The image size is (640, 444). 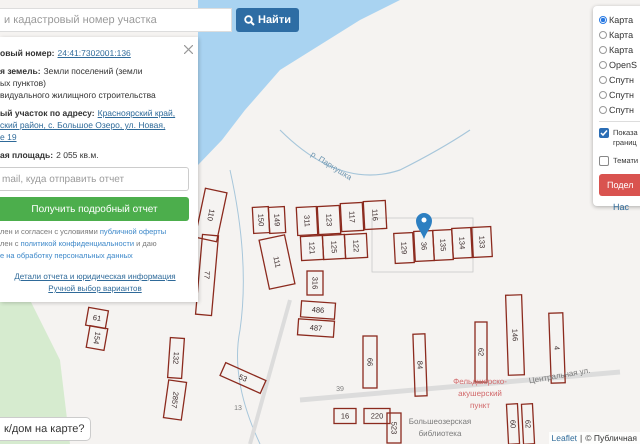 What do you see at coordinates (440, 433) in the screenshot?
I see `building-label: библиотека` at bounding box center [440, 433].